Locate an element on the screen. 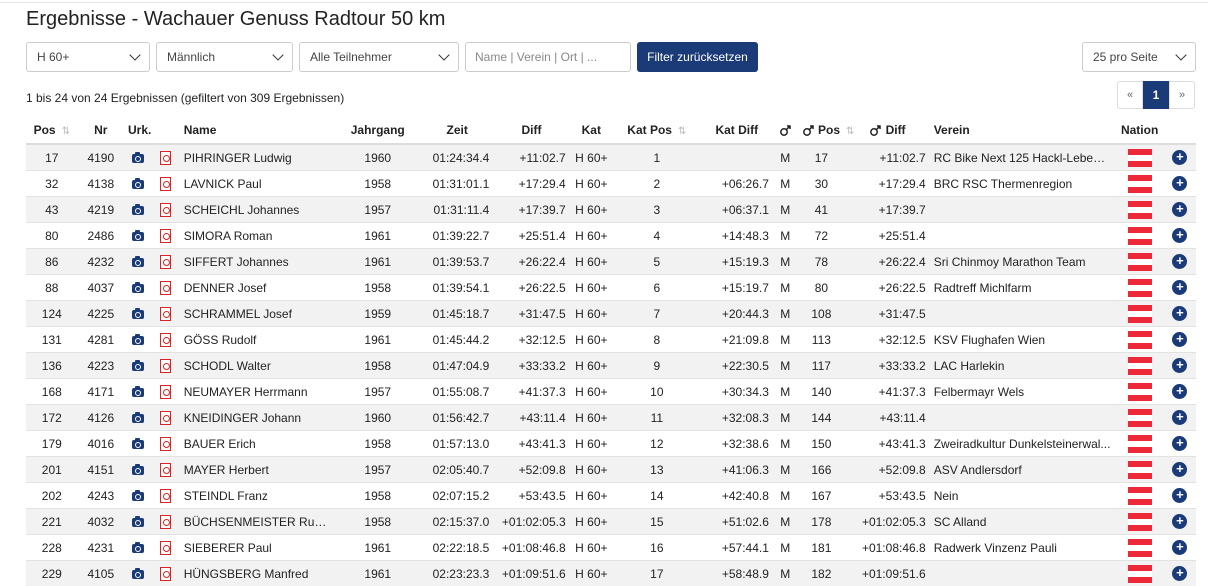 Image resolution: width=1208 pixels, height=586 pixels. reset-filter-button: Filter zurücksetzen is located at coordinates (697, 57).